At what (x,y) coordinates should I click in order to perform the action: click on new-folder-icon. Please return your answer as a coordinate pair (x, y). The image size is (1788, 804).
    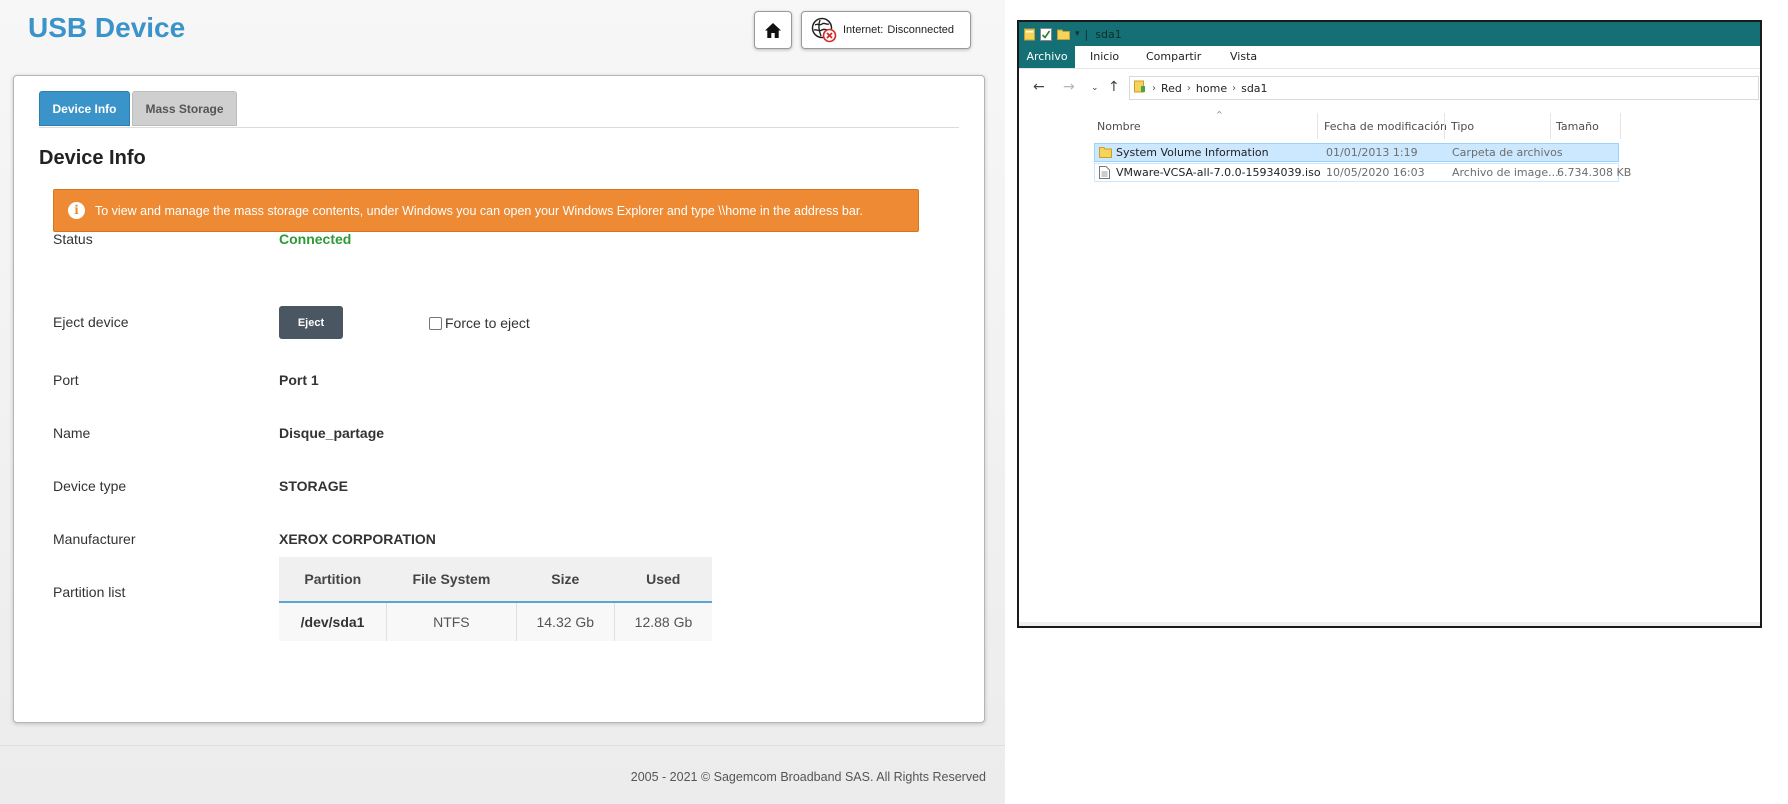
    Looking at the image, I should click on (1063, 34).